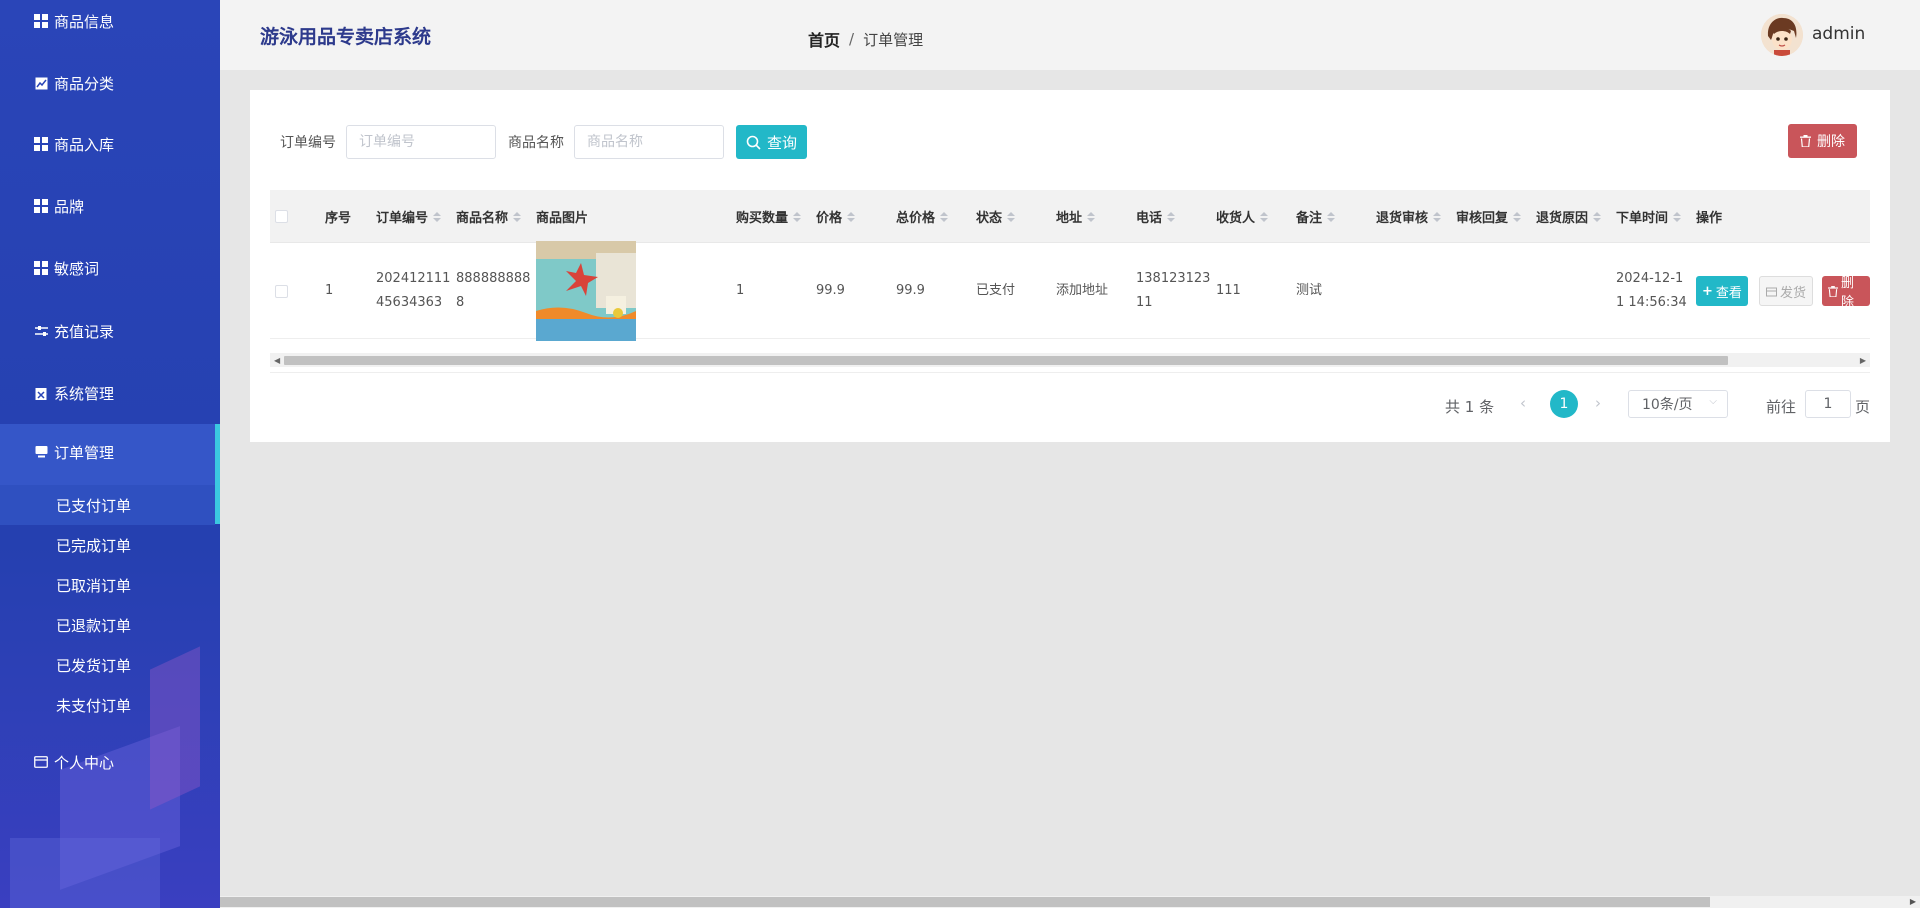 The height and width of the screenshot is (908, 1920). I want to click on sidebar-item-profile: 个人中心, so click(110, 762).